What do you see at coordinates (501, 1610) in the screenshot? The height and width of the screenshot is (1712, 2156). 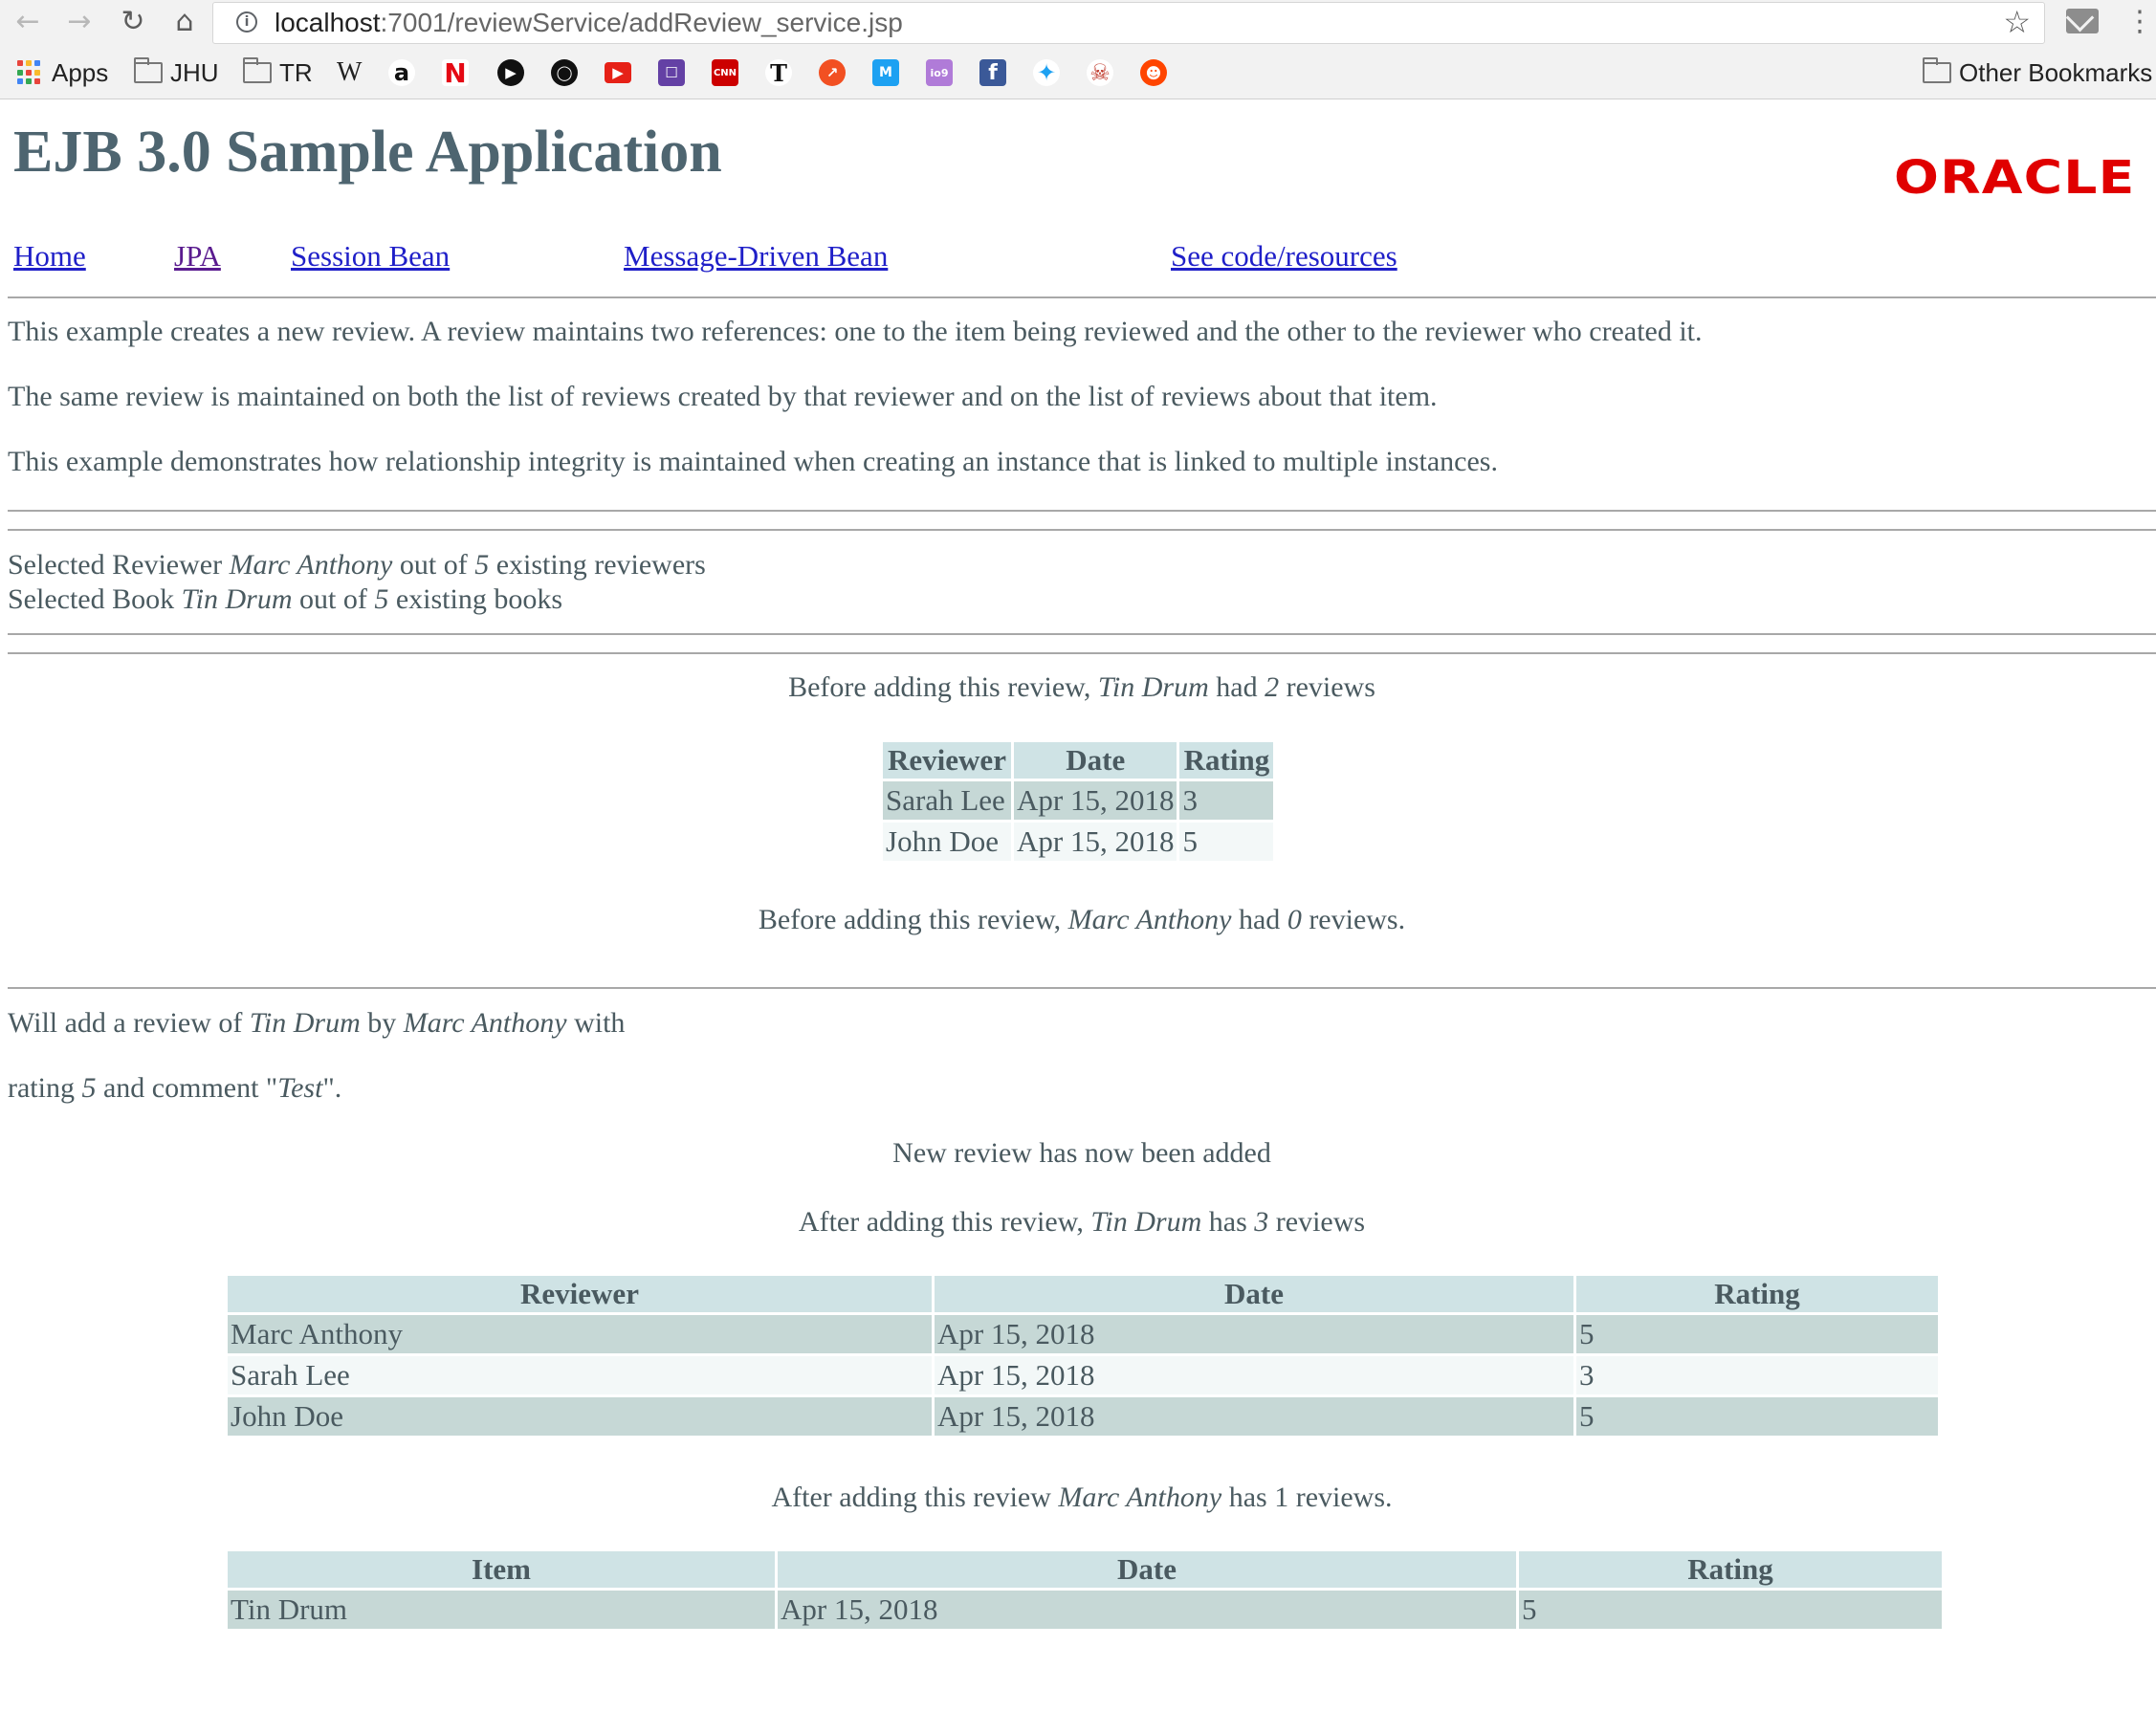 I see `table-cell: Tin Drum` at bounding box center [501, 1610].